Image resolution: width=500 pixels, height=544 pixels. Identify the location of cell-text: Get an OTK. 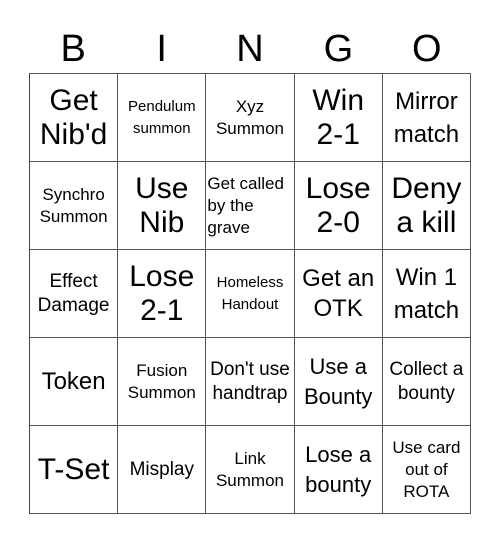
(338, 293).